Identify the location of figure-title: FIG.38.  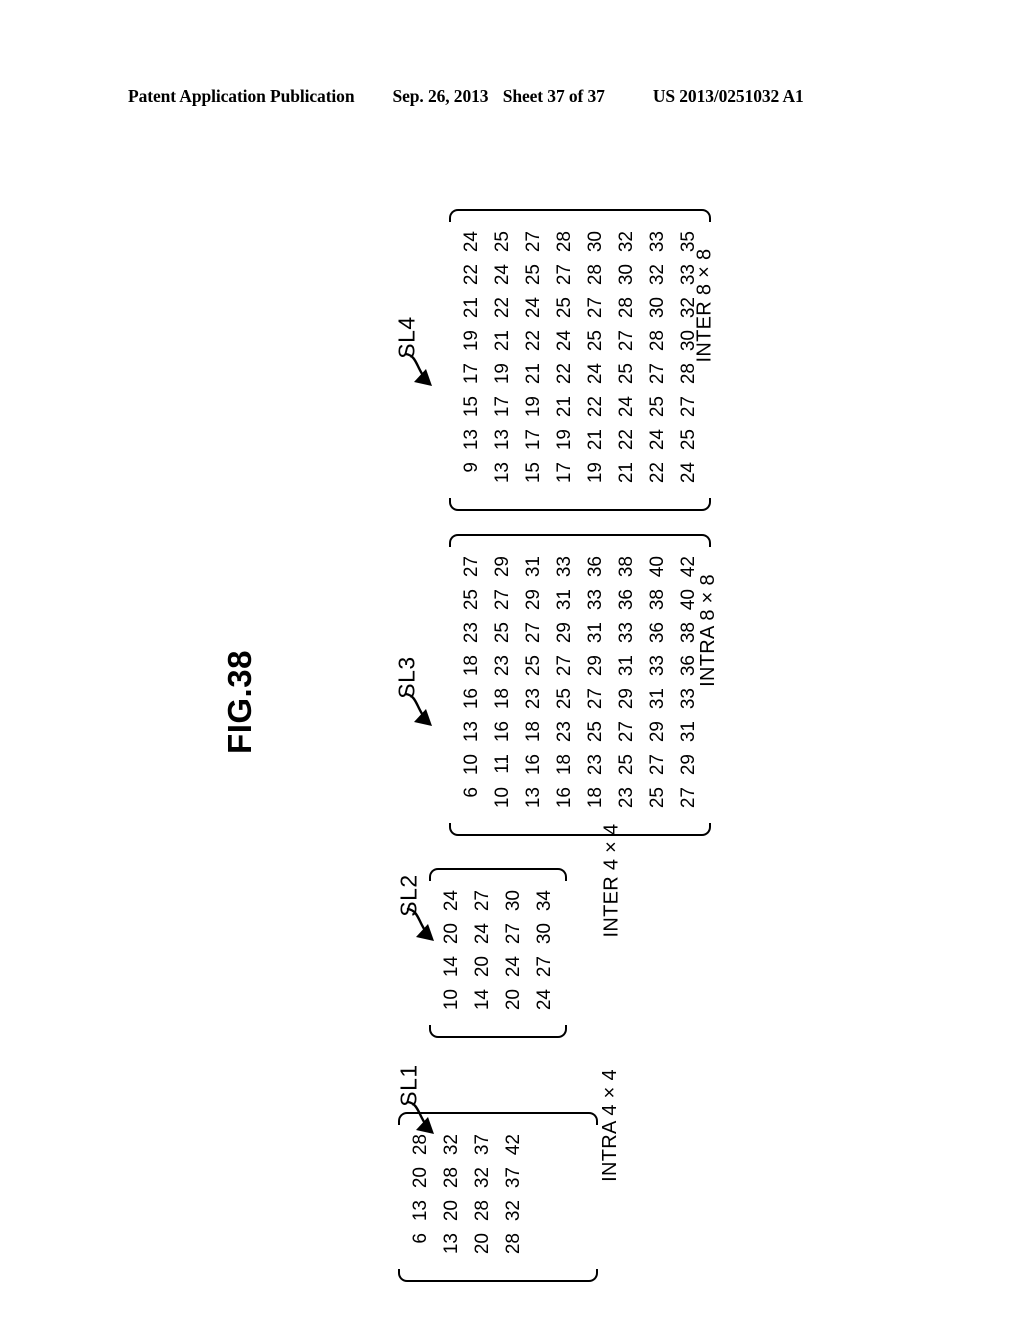
(240, 702).